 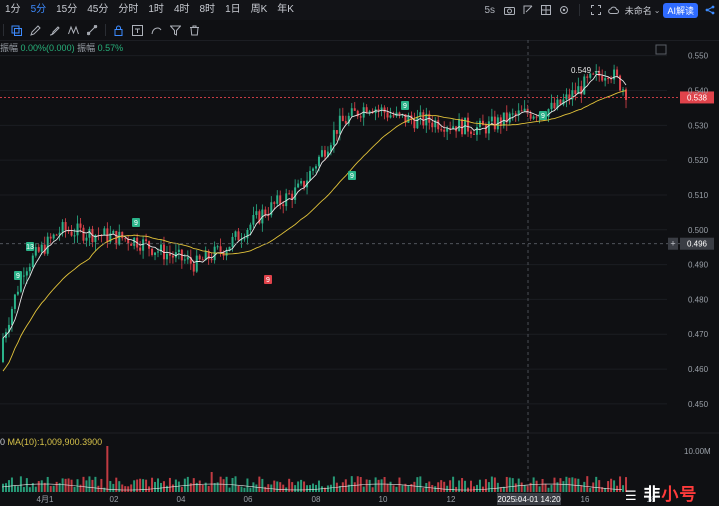 I want to click on time-tick-label: 06, so click(x=248, y=499).